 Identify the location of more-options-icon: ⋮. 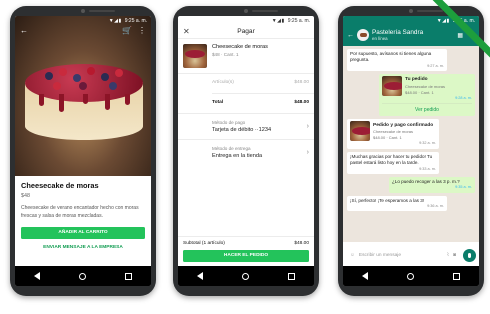
(142, 30).